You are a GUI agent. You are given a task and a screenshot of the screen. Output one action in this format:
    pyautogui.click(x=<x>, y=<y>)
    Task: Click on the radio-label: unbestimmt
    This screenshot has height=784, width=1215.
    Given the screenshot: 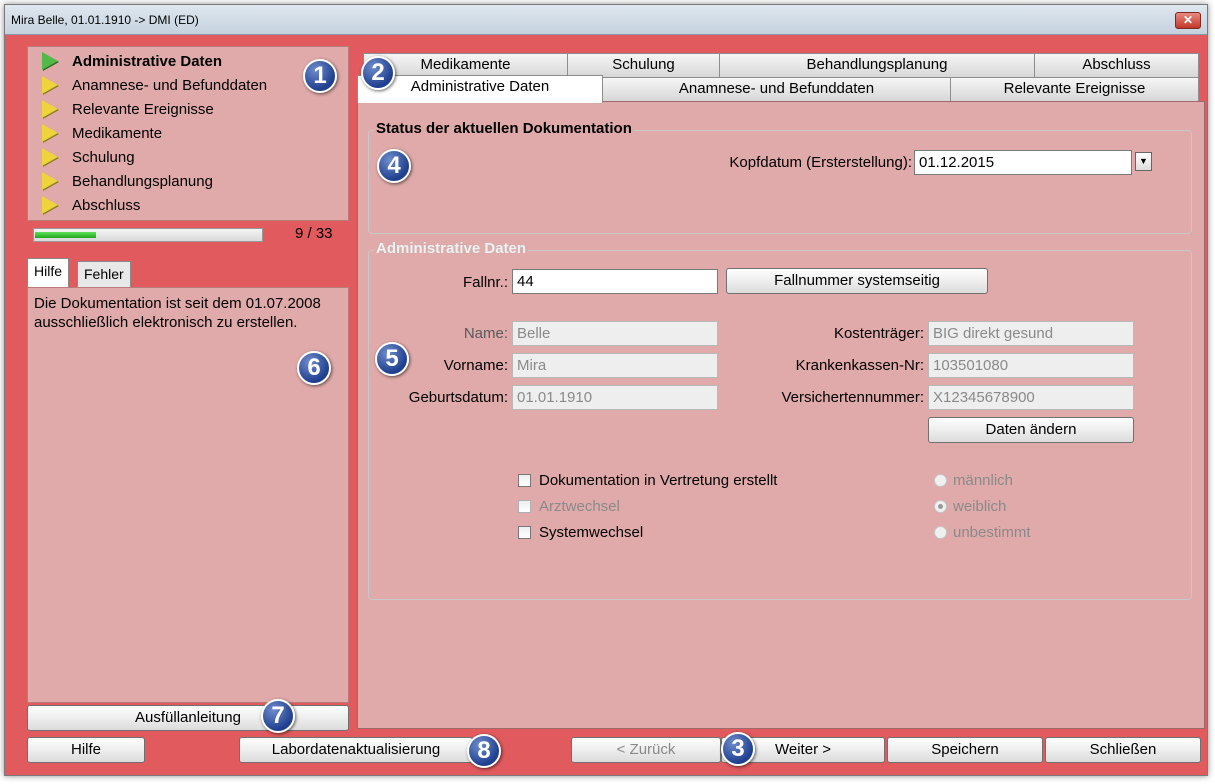 What is the action you would take?
    pyautogui.click(x=992, y=532)
    